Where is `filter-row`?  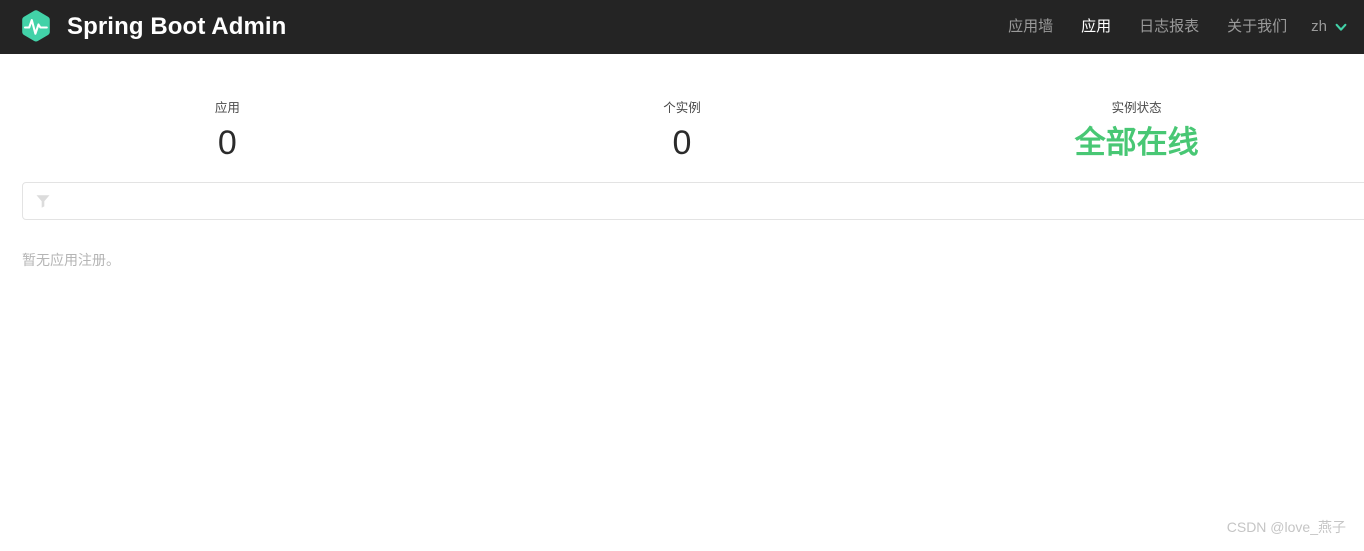 filter-row is located at coordinates (682, 201).